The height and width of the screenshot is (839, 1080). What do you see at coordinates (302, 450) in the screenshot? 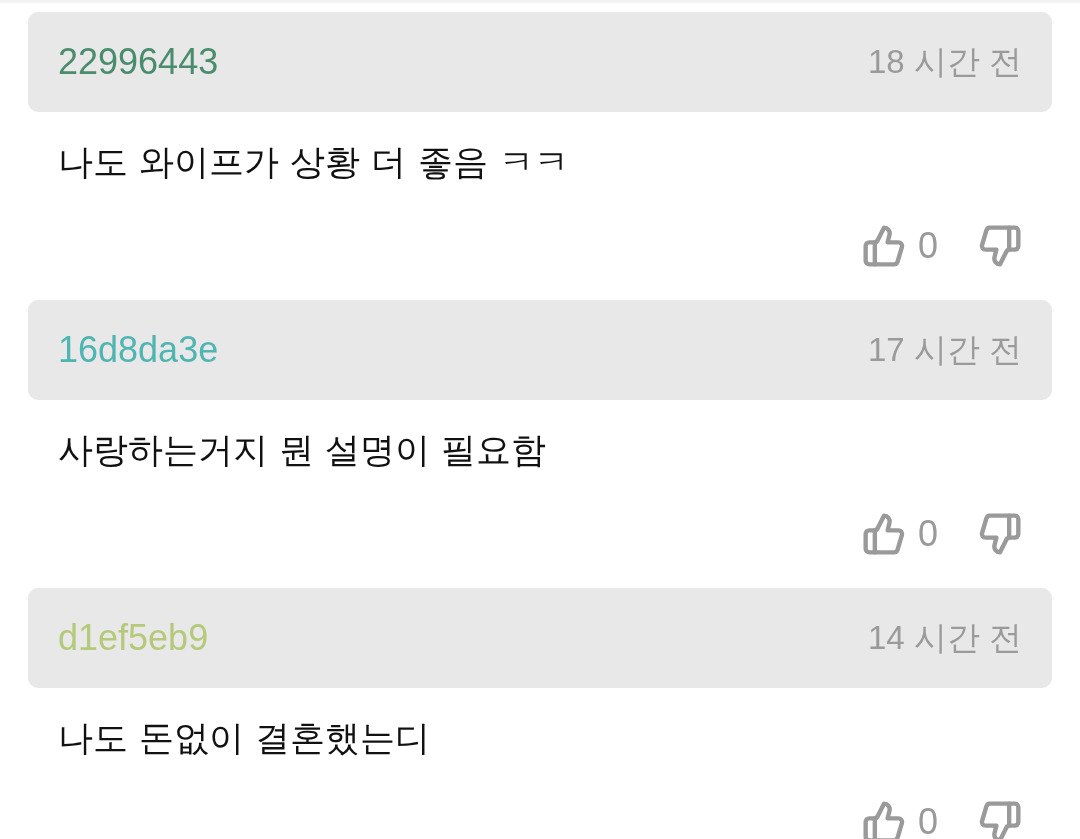
I see `comment-text: 사랑하는거지 뭔 설명이 필요함` at bounding box center [302, 450].